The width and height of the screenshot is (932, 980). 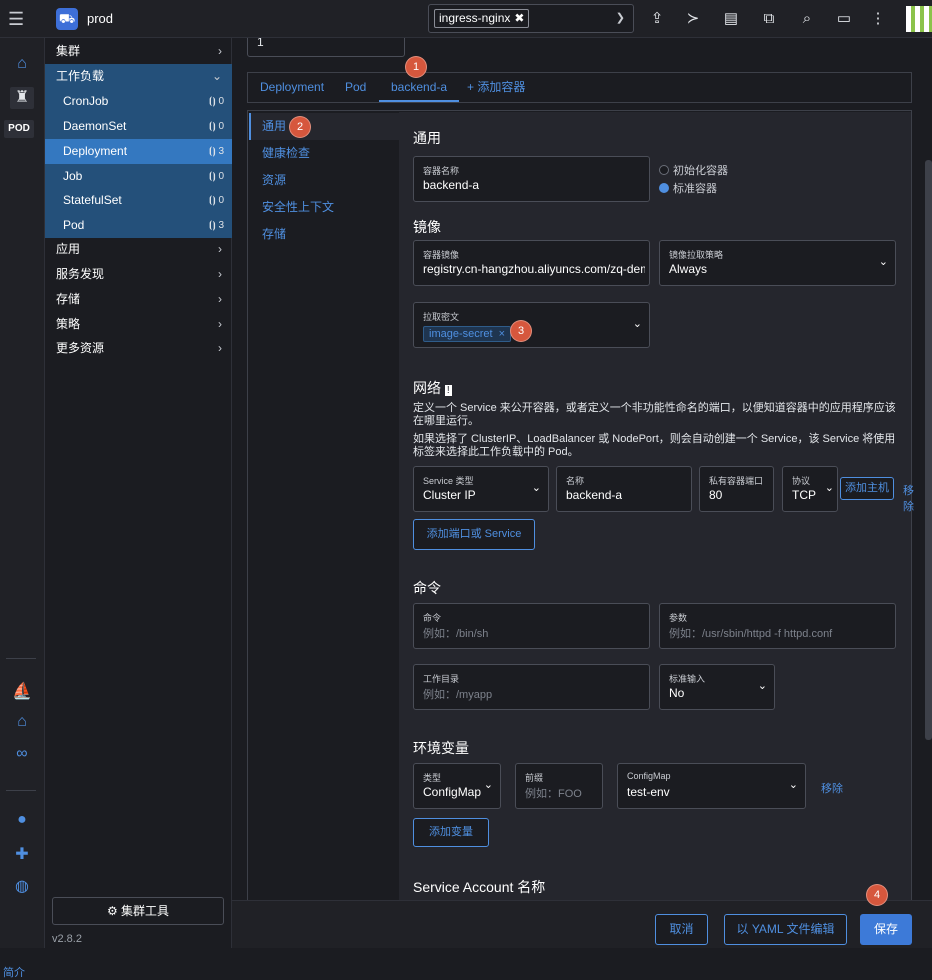 I want to click on tab-general: 通用, so click(x=324, y=126).